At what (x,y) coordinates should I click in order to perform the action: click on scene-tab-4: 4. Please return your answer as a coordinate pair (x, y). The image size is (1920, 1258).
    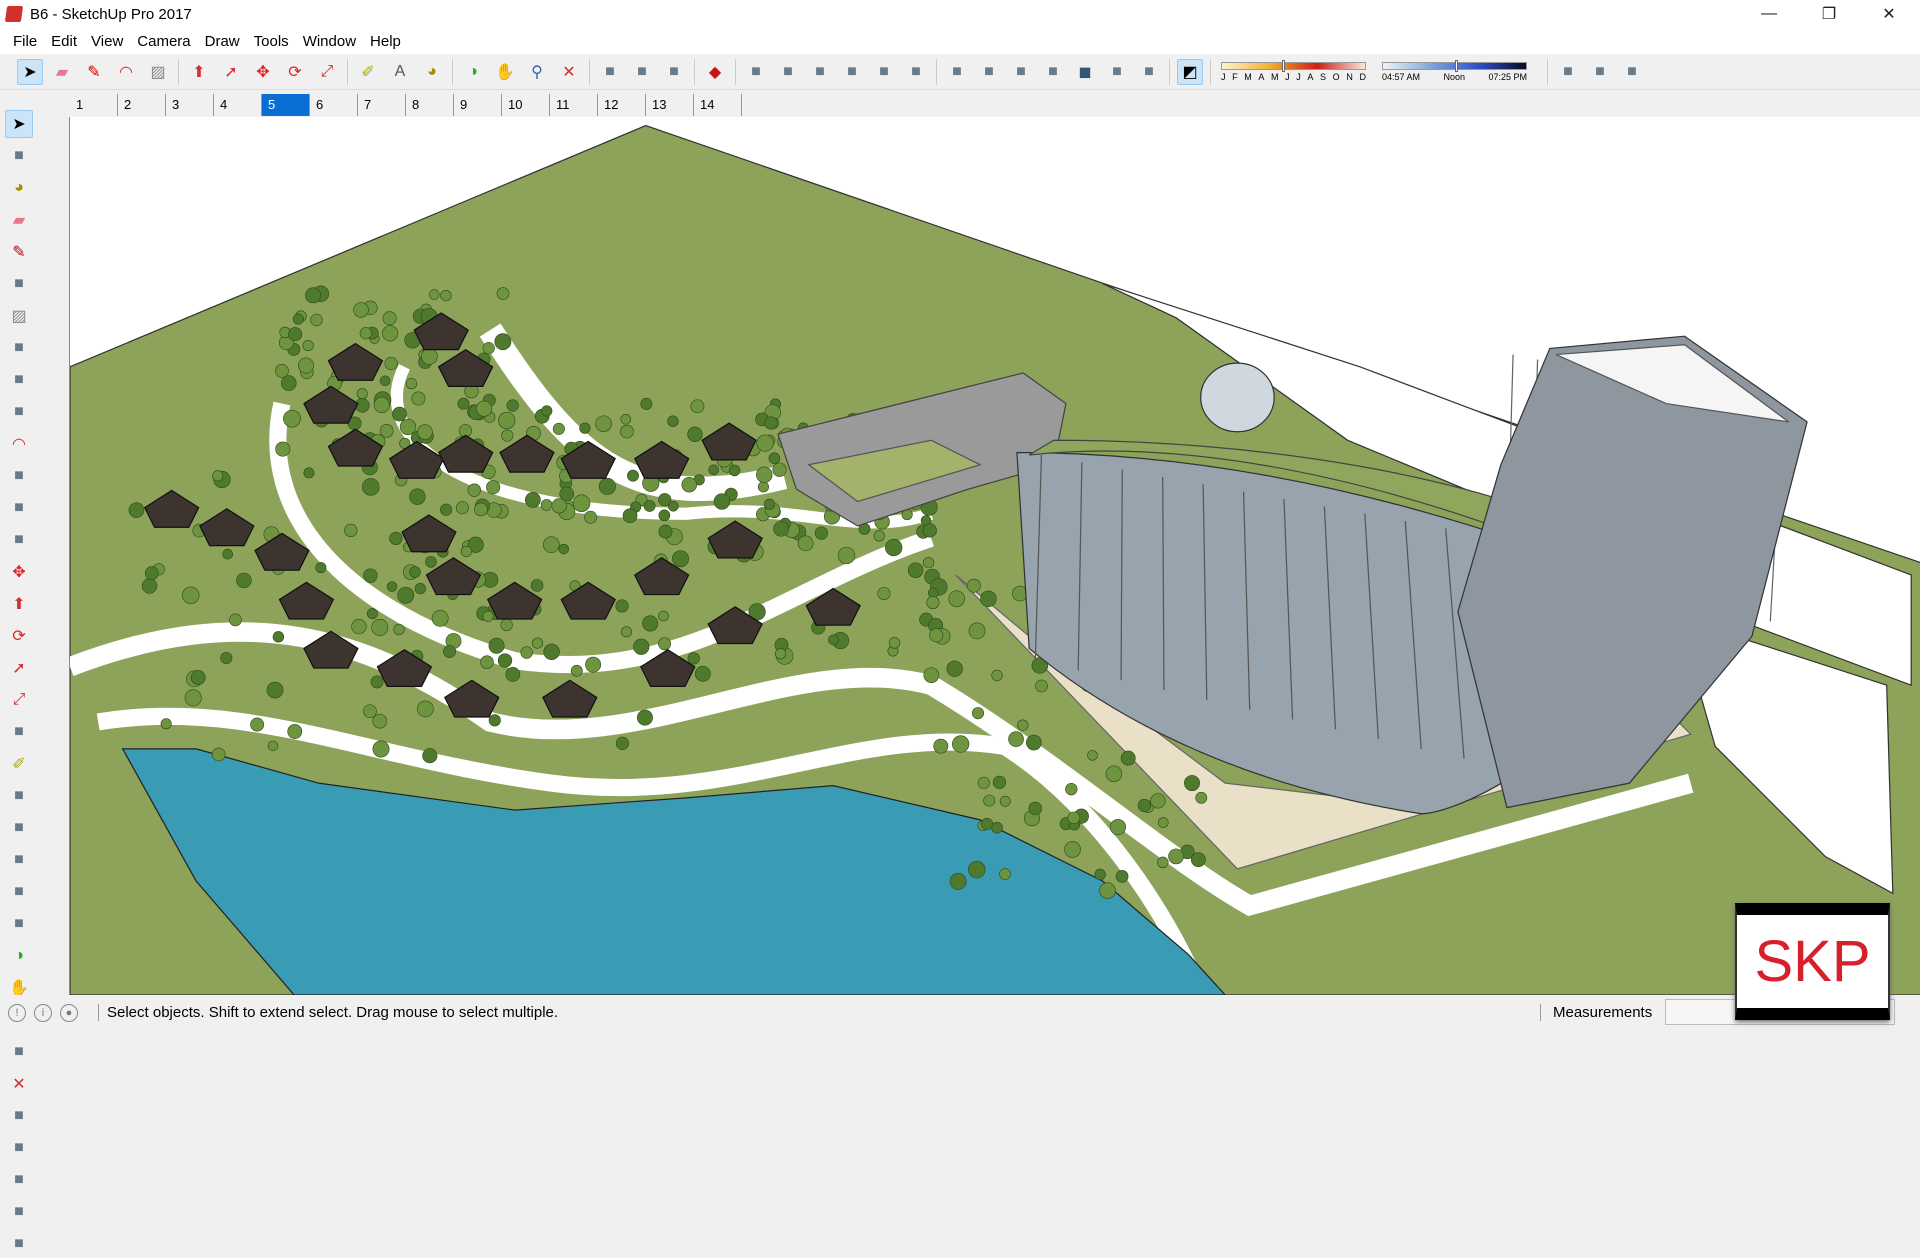
    Looking at the image, I should click on (238, 105).